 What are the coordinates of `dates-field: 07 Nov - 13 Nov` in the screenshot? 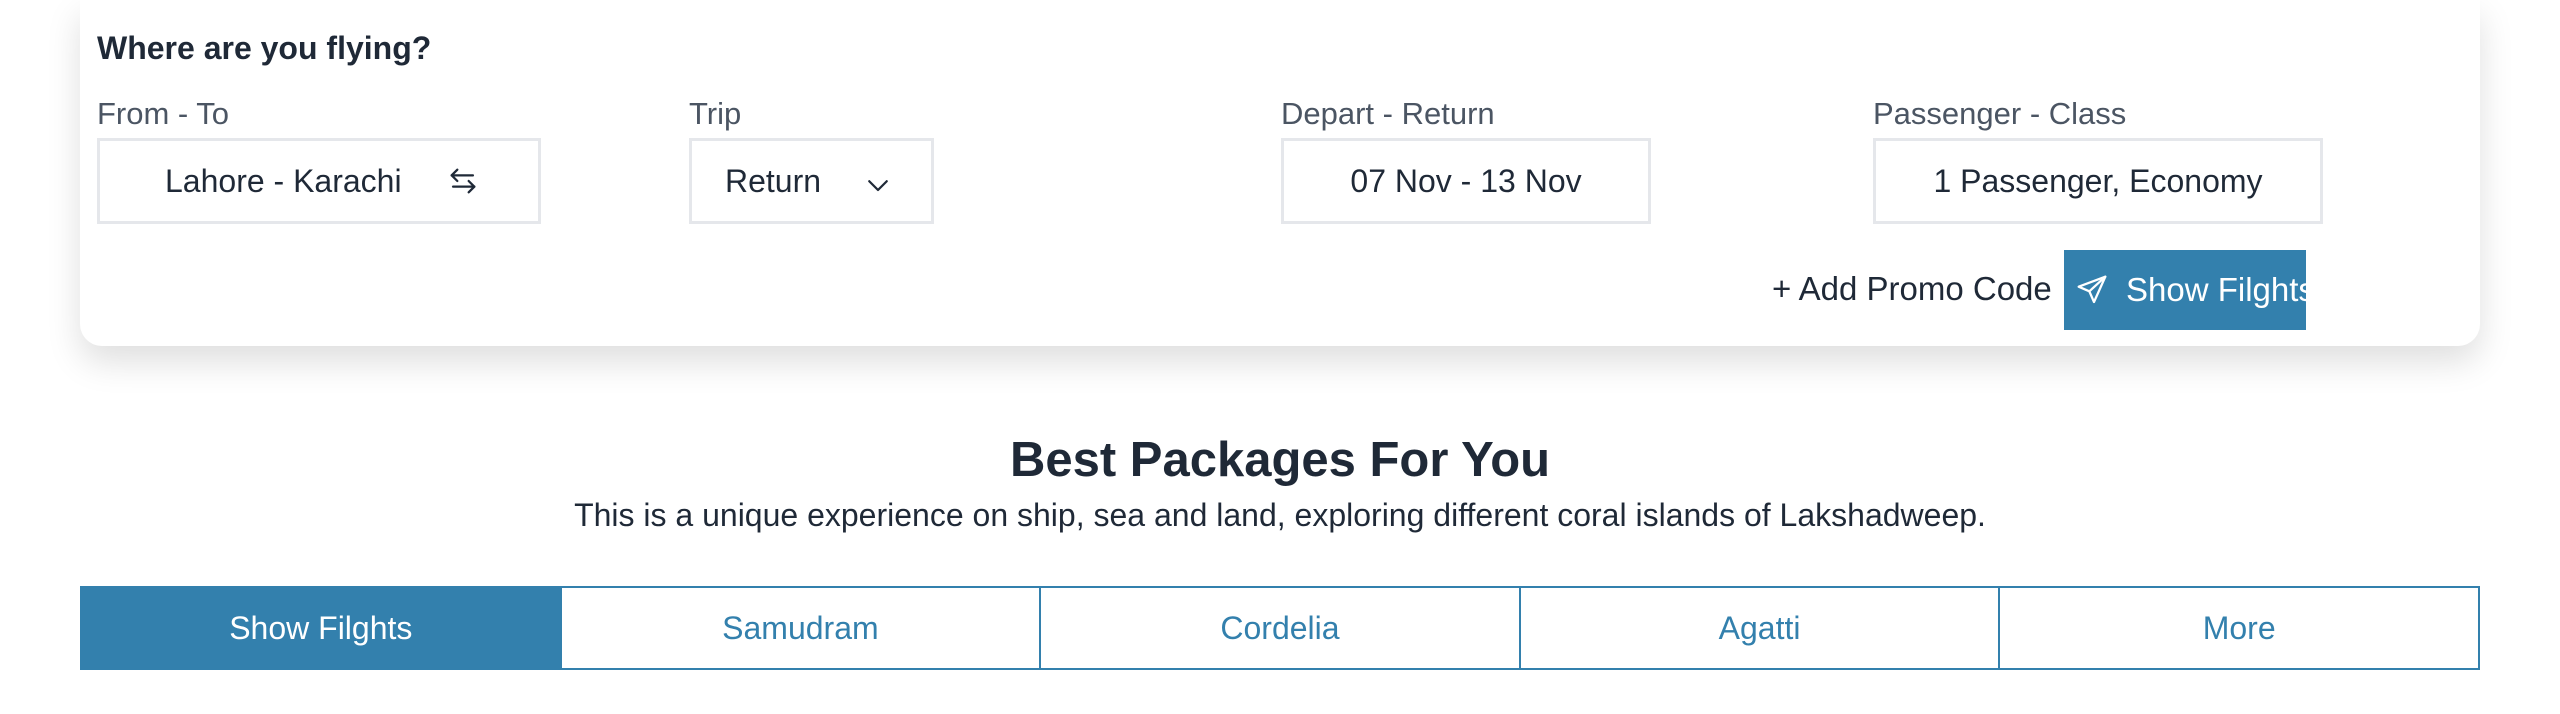 It's located at (1466, 181).